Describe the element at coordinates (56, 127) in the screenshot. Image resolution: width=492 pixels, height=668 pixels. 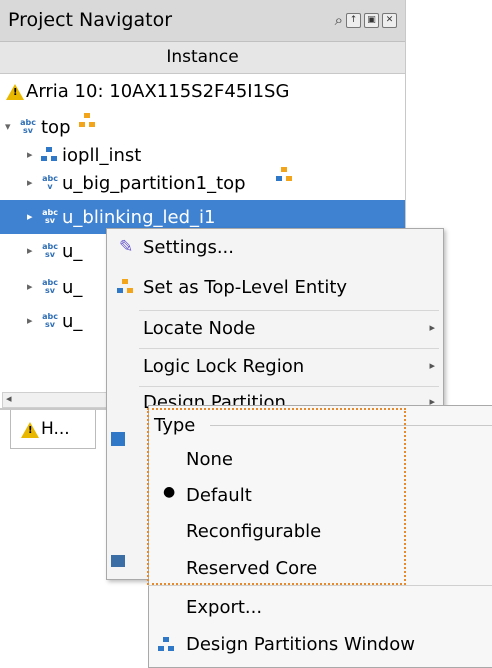
I see `tree-label-top: top` at that location.